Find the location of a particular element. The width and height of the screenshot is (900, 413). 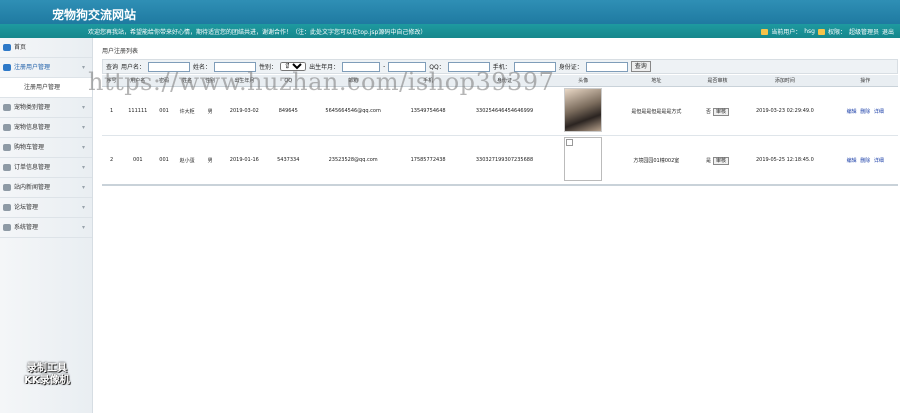

name-input is located at coordinates (235, 66).